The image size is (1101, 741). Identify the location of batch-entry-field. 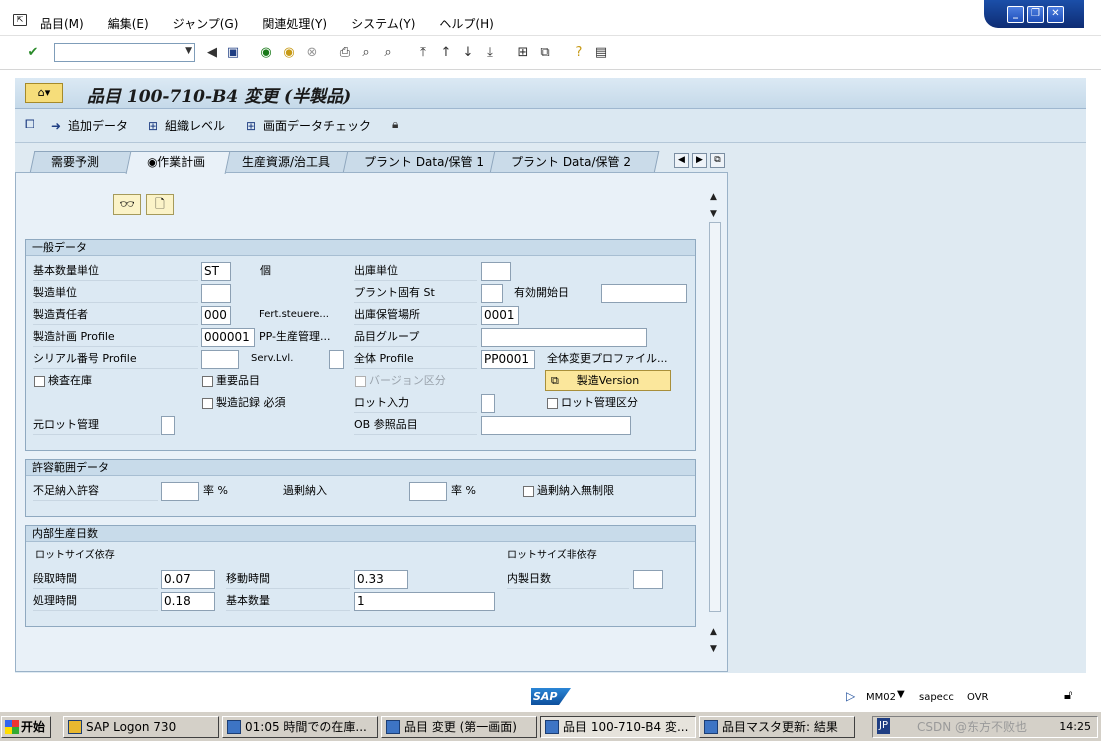
(488, 403).